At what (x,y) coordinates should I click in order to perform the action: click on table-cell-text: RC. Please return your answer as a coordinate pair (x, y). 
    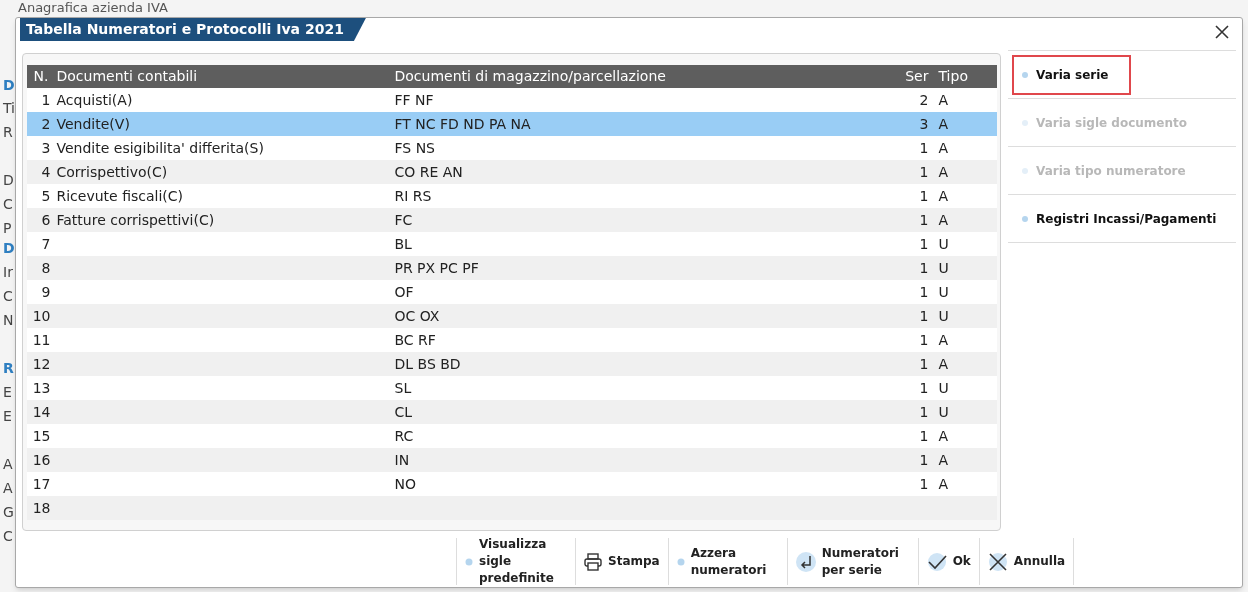
    Looking at the image, I should click on (404, 436).